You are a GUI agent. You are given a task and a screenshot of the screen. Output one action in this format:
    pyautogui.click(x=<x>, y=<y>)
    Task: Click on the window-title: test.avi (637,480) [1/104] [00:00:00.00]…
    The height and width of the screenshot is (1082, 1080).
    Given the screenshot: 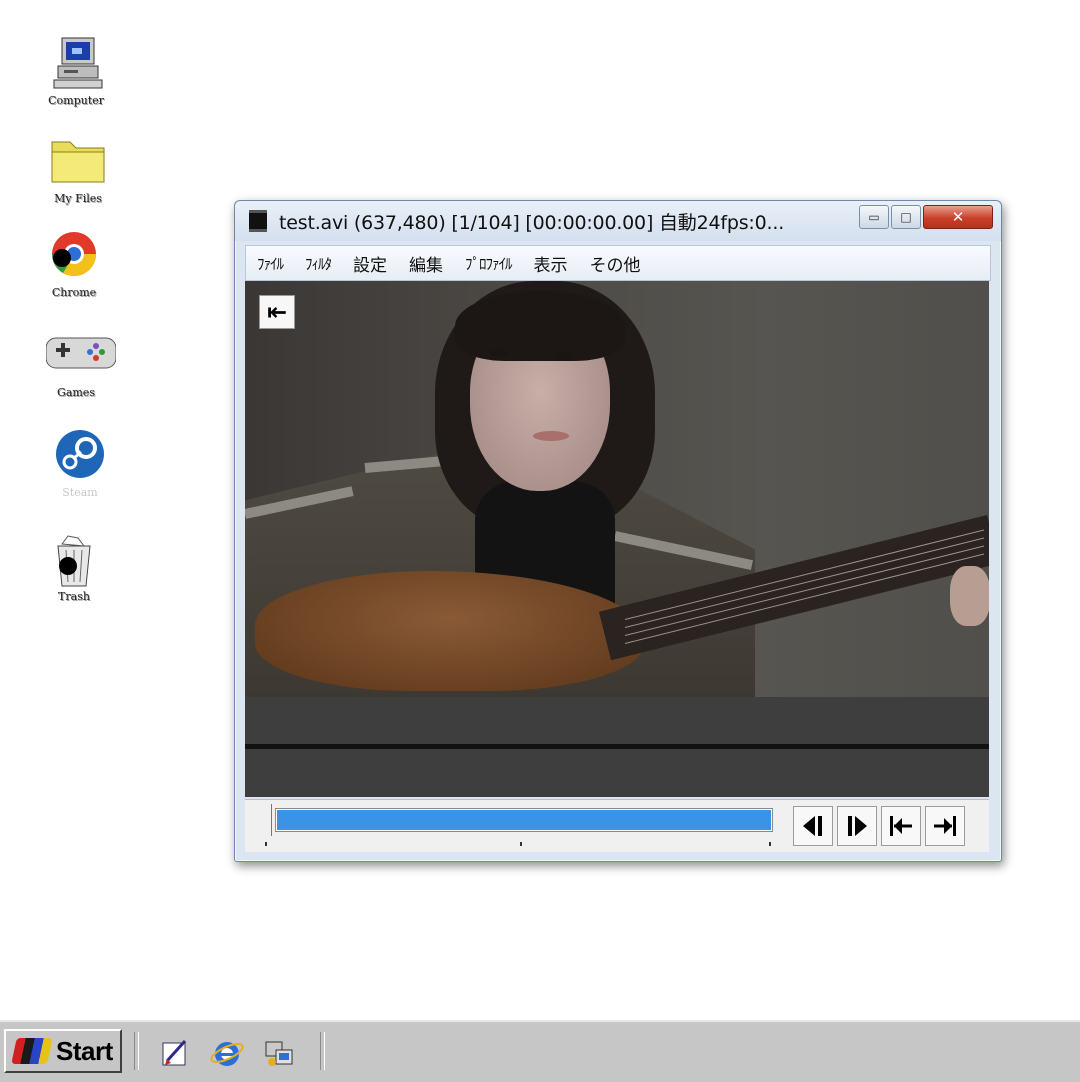 What is the action you would take?
    pyautogui.click(x=532, y=222)
    